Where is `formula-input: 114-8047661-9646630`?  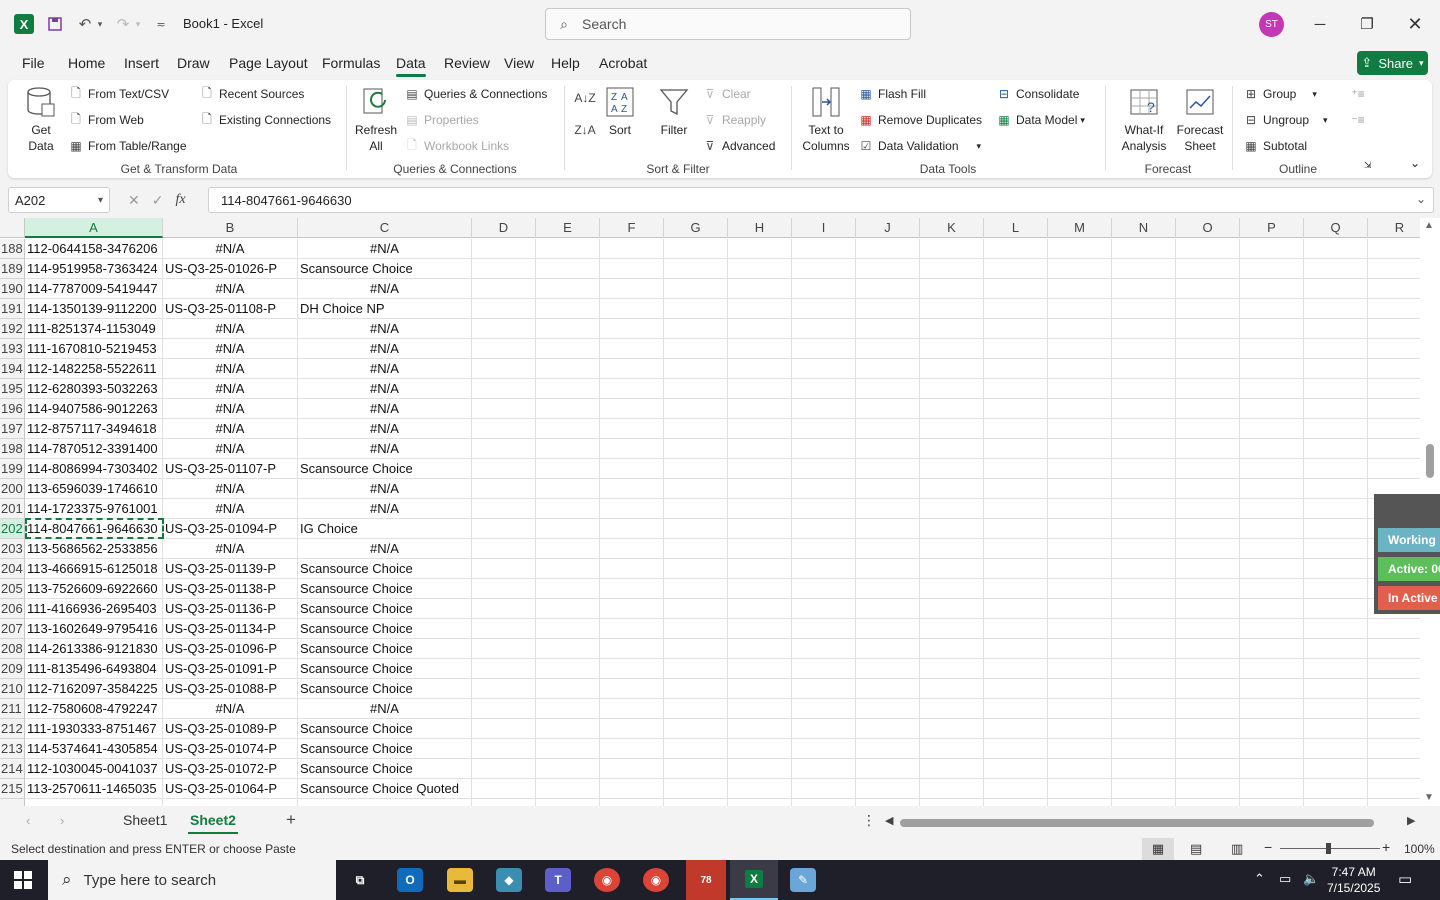
formula-input: 114-8047661-9646630 is located at coordinates (821, 200).